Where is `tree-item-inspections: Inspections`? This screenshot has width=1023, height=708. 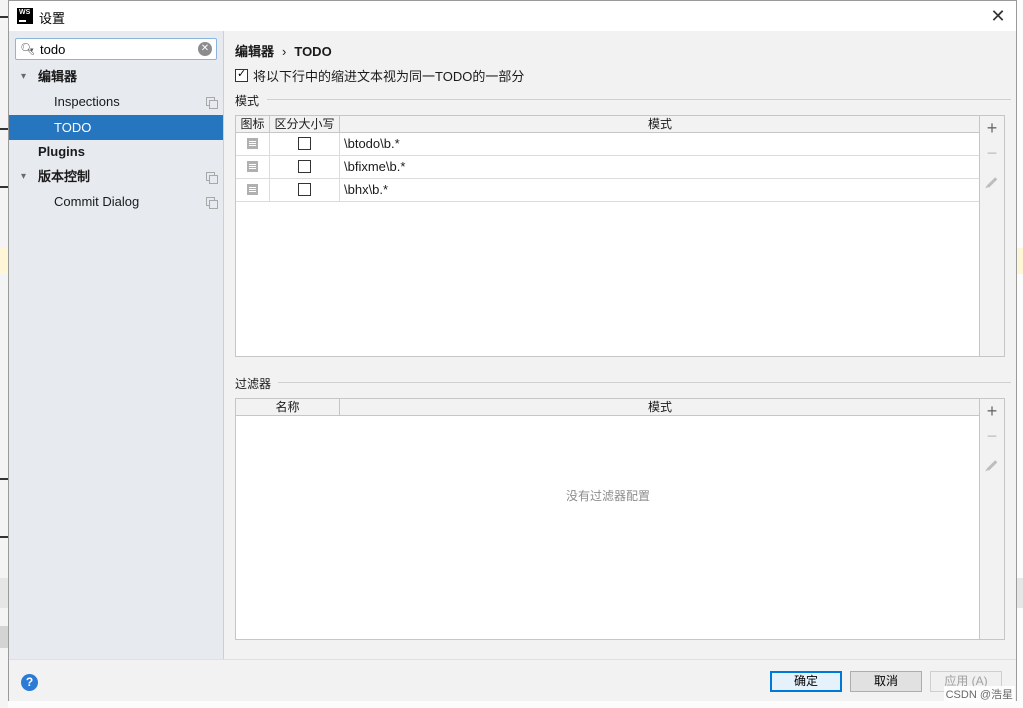 tree-item-inspections: Inspections is located at coordinates (116, 101).